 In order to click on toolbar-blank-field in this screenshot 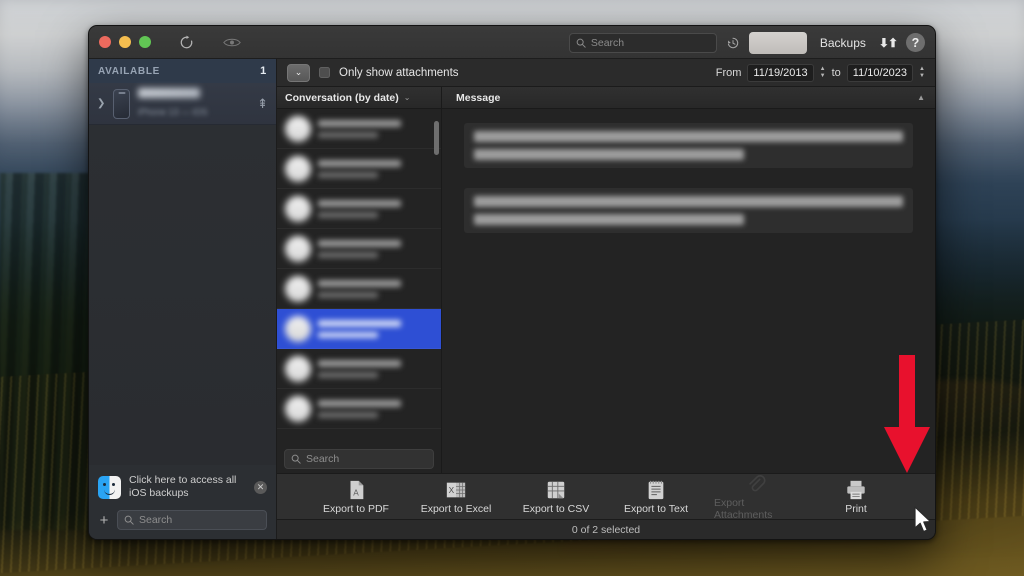, I will do `click(777, 42)`.